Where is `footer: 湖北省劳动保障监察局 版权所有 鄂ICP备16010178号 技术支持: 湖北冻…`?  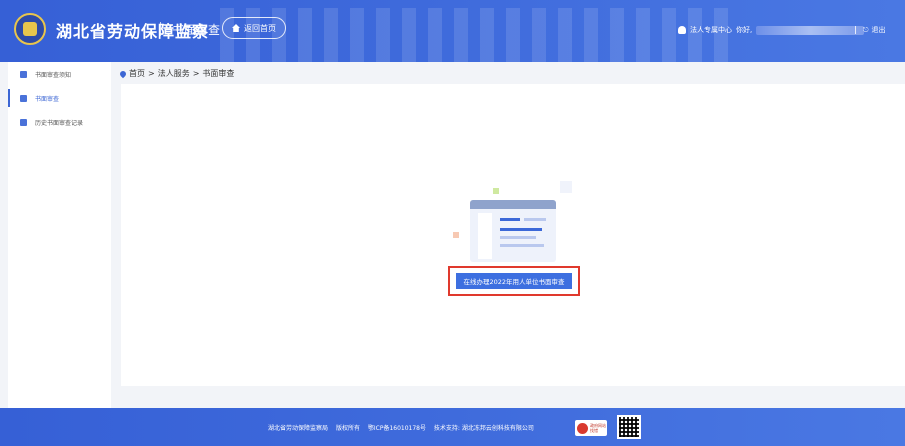 footer: 湖北省劳动保障监察局 版权所有 鄂ICP备16010178号 技术支持: 湖北冻… is located at coordinates (452, 427).